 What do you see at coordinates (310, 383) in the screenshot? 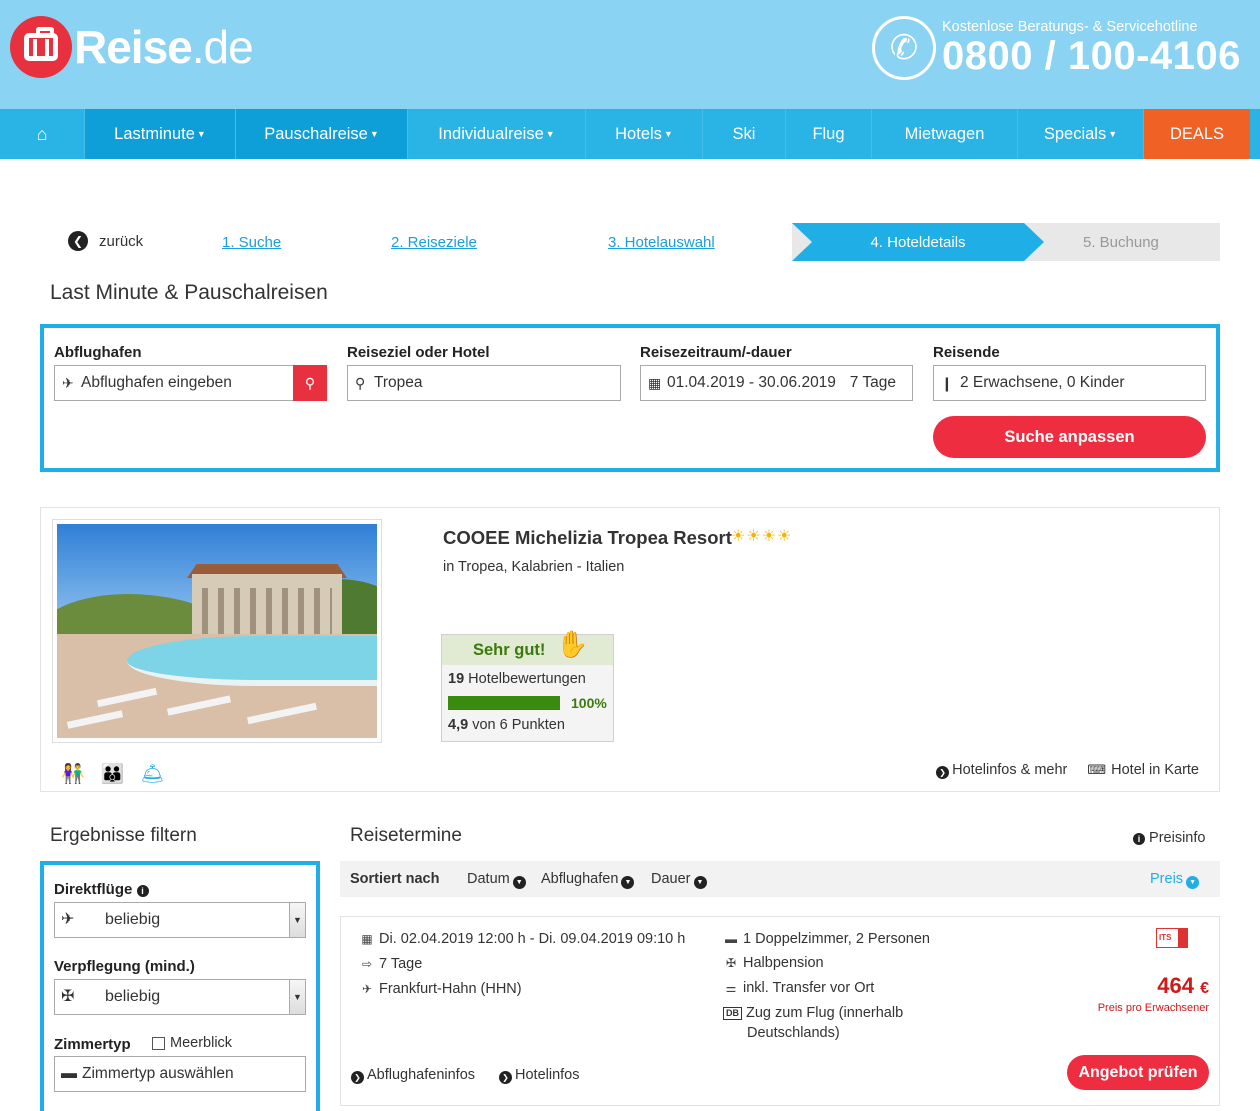
I see `search-icon: ⚲` at bounding box center [310, 383].